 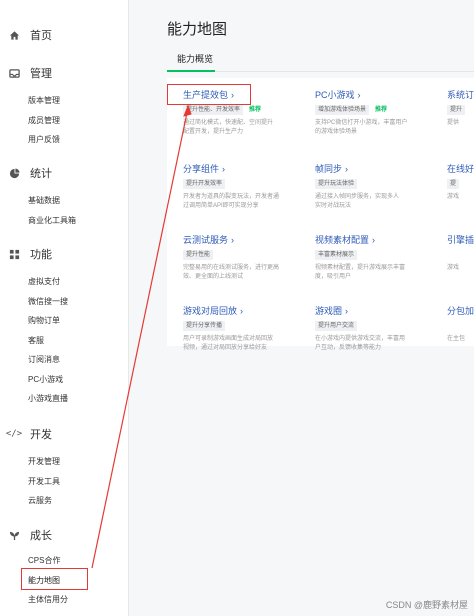 What do you see at coordinates (342, 240) in the screenshot?
I see `card-title-text: 视频素材配置` at bounding box center [342, 240].